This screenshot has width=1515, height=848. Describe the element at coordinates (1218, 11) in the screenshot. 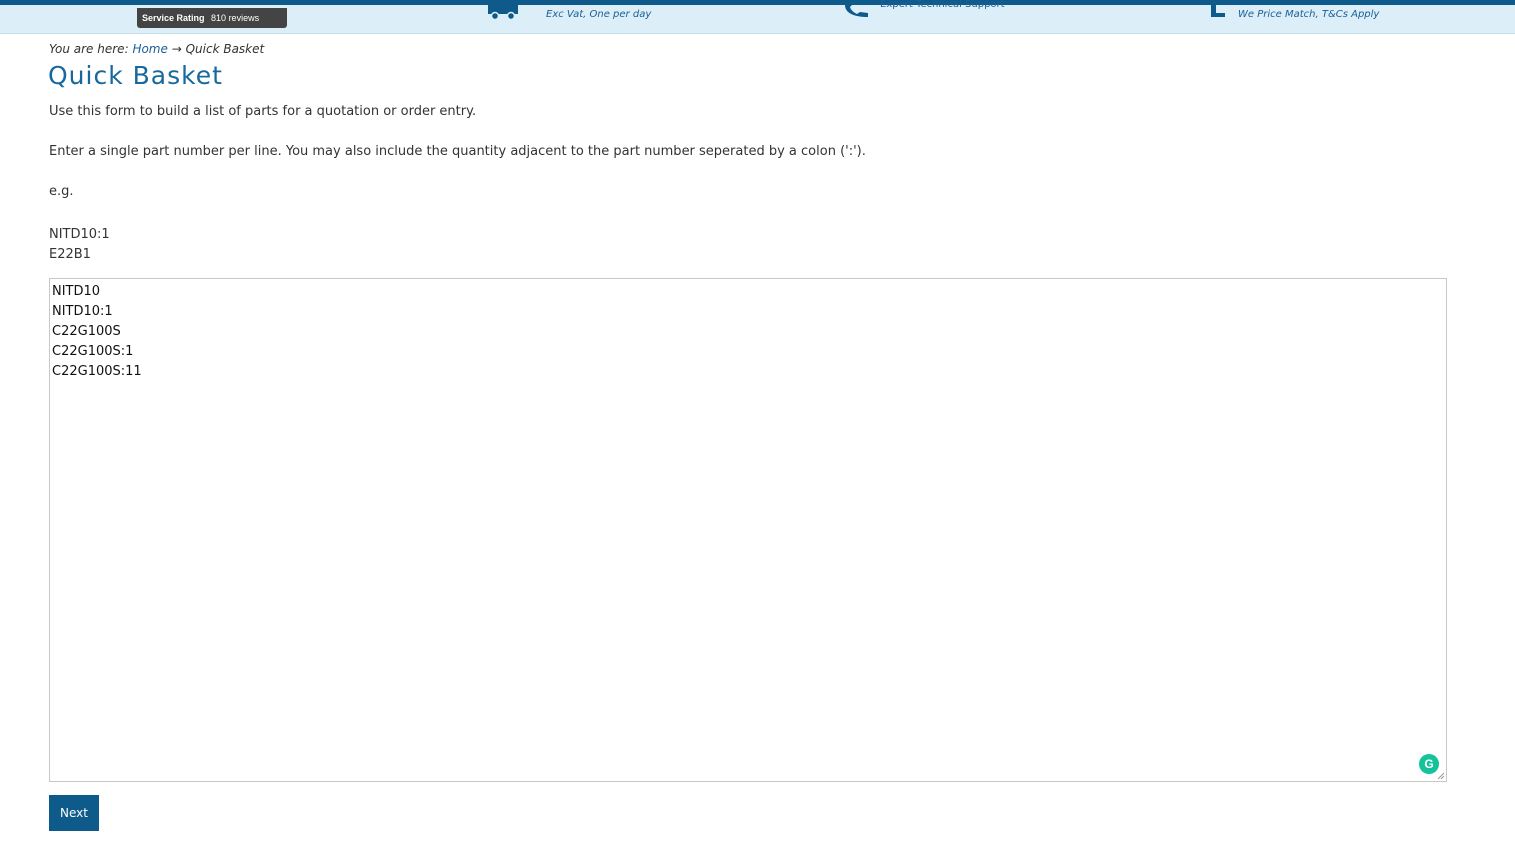

I see `price-match-icon` at that location.